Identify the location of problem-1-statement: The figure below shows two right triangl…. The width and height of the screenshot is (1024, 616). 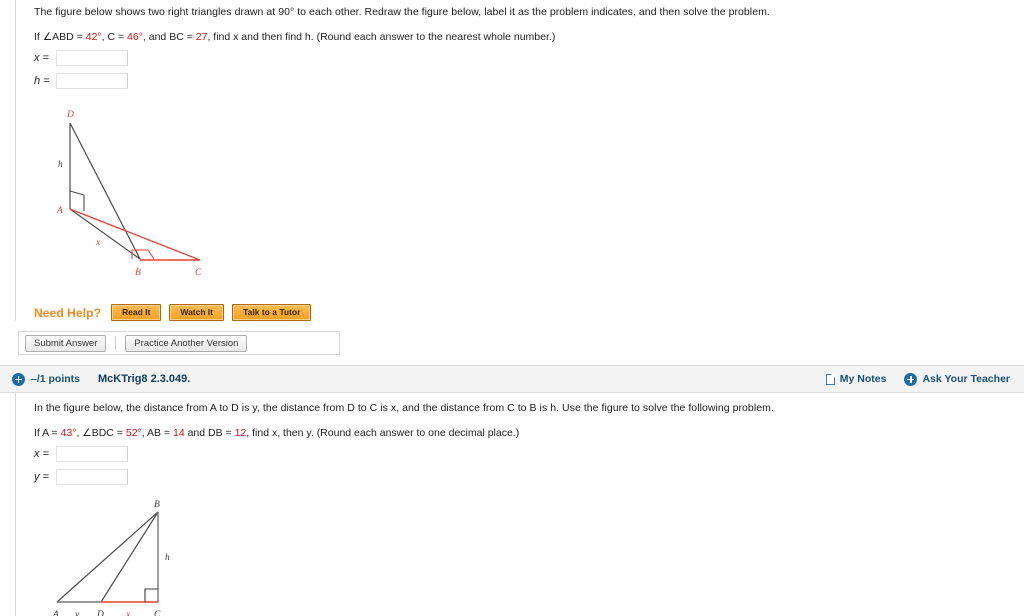
(402, 12).